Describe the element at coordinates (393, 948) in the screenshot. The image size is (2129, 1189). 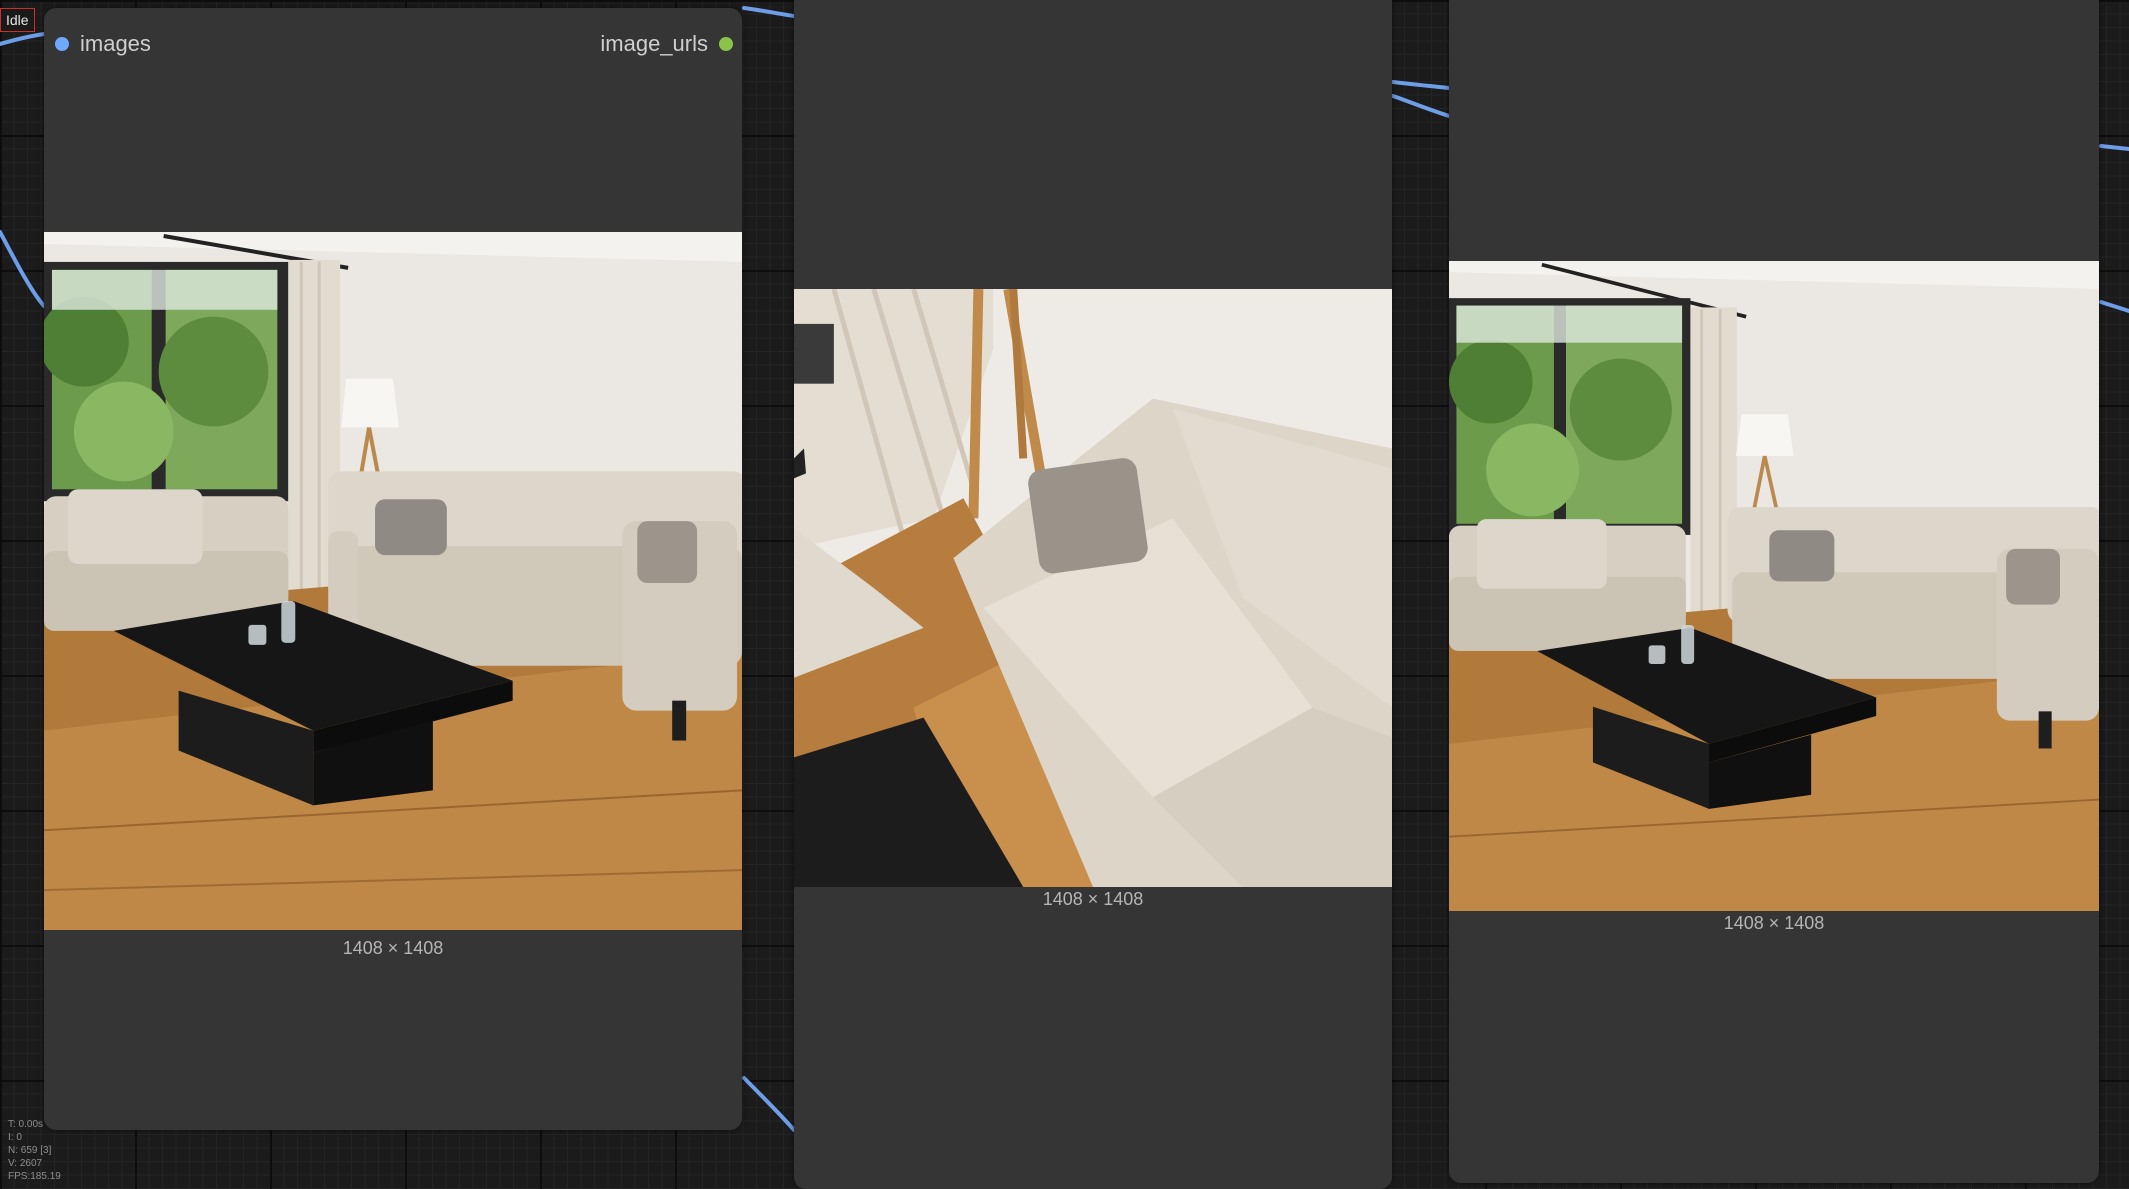
I see `image-dimensions-left: 1408 × 1408` at that location.